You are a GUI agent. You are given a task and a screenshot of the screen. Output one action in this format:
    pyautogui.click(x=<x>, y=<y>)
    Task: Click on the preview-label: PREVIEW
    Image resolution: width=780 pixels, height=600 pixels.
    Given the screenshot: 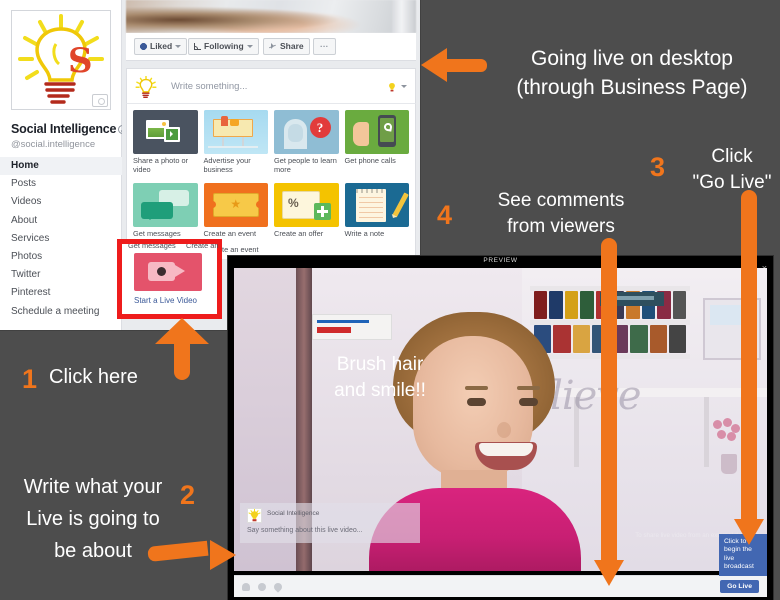 What is the action you would take?
    pyautogui.click(x=500, y=260)
    